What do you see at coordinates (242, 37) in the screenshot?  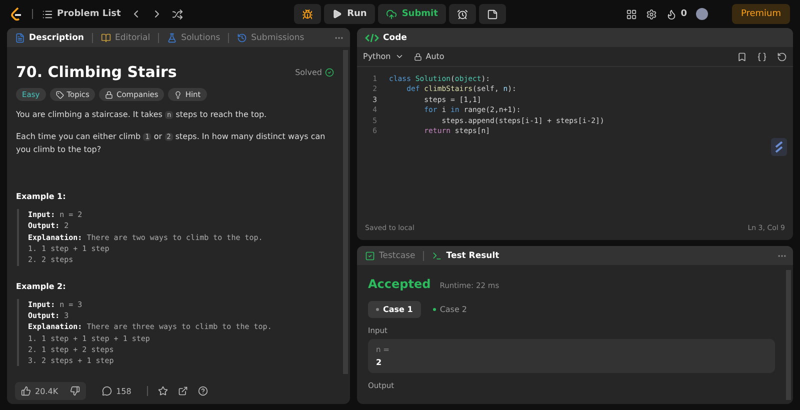 I see `history-icon` at bounding box center [242, 37].